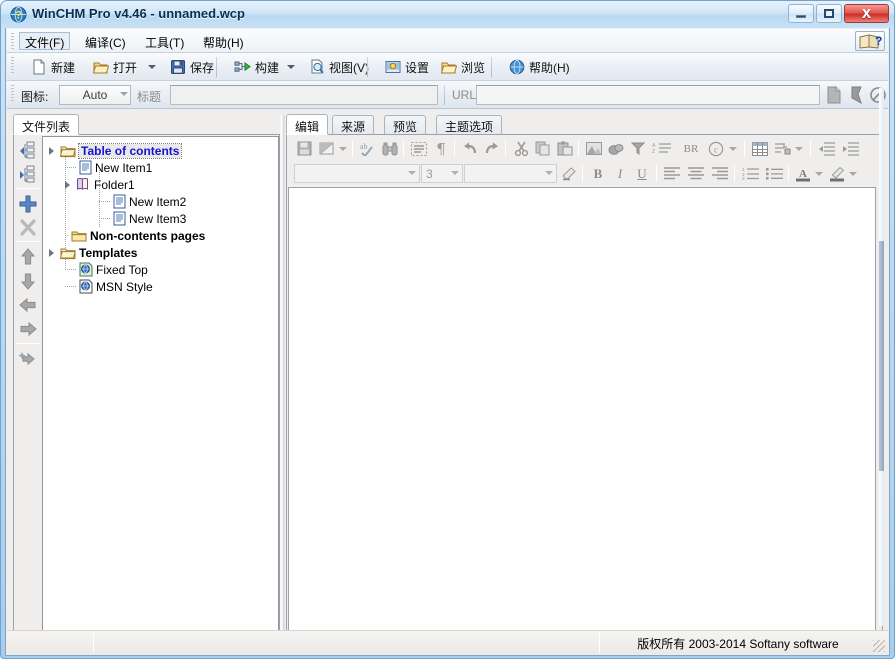 The image size is (895, 659). What do you see at coordinates (152, 67) in the screenshot?
I see `open-dropdown-arrow` at bounding box center [152, 67].